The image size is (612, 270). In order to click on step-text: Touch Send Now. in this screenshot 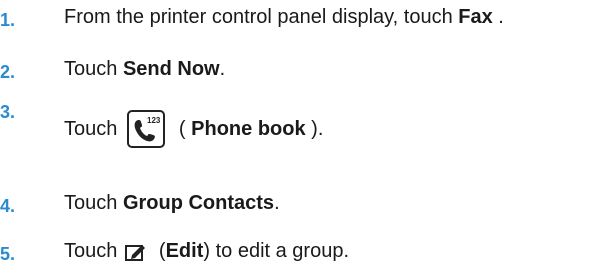, I will do `click(144, 69)`.